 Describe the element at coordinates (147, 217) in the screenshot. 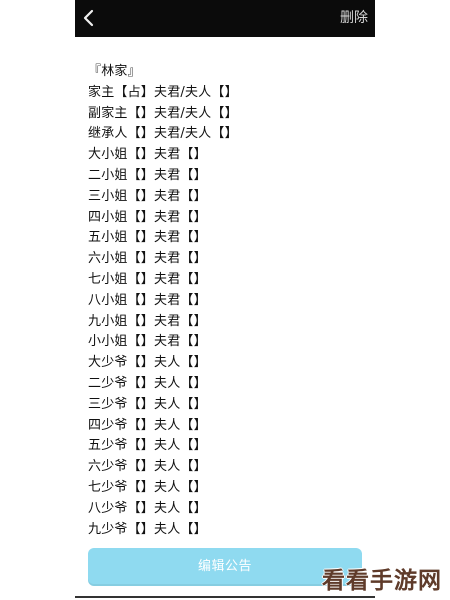

I see `announcement-line: 四小姐【】夫君【】` at that location.